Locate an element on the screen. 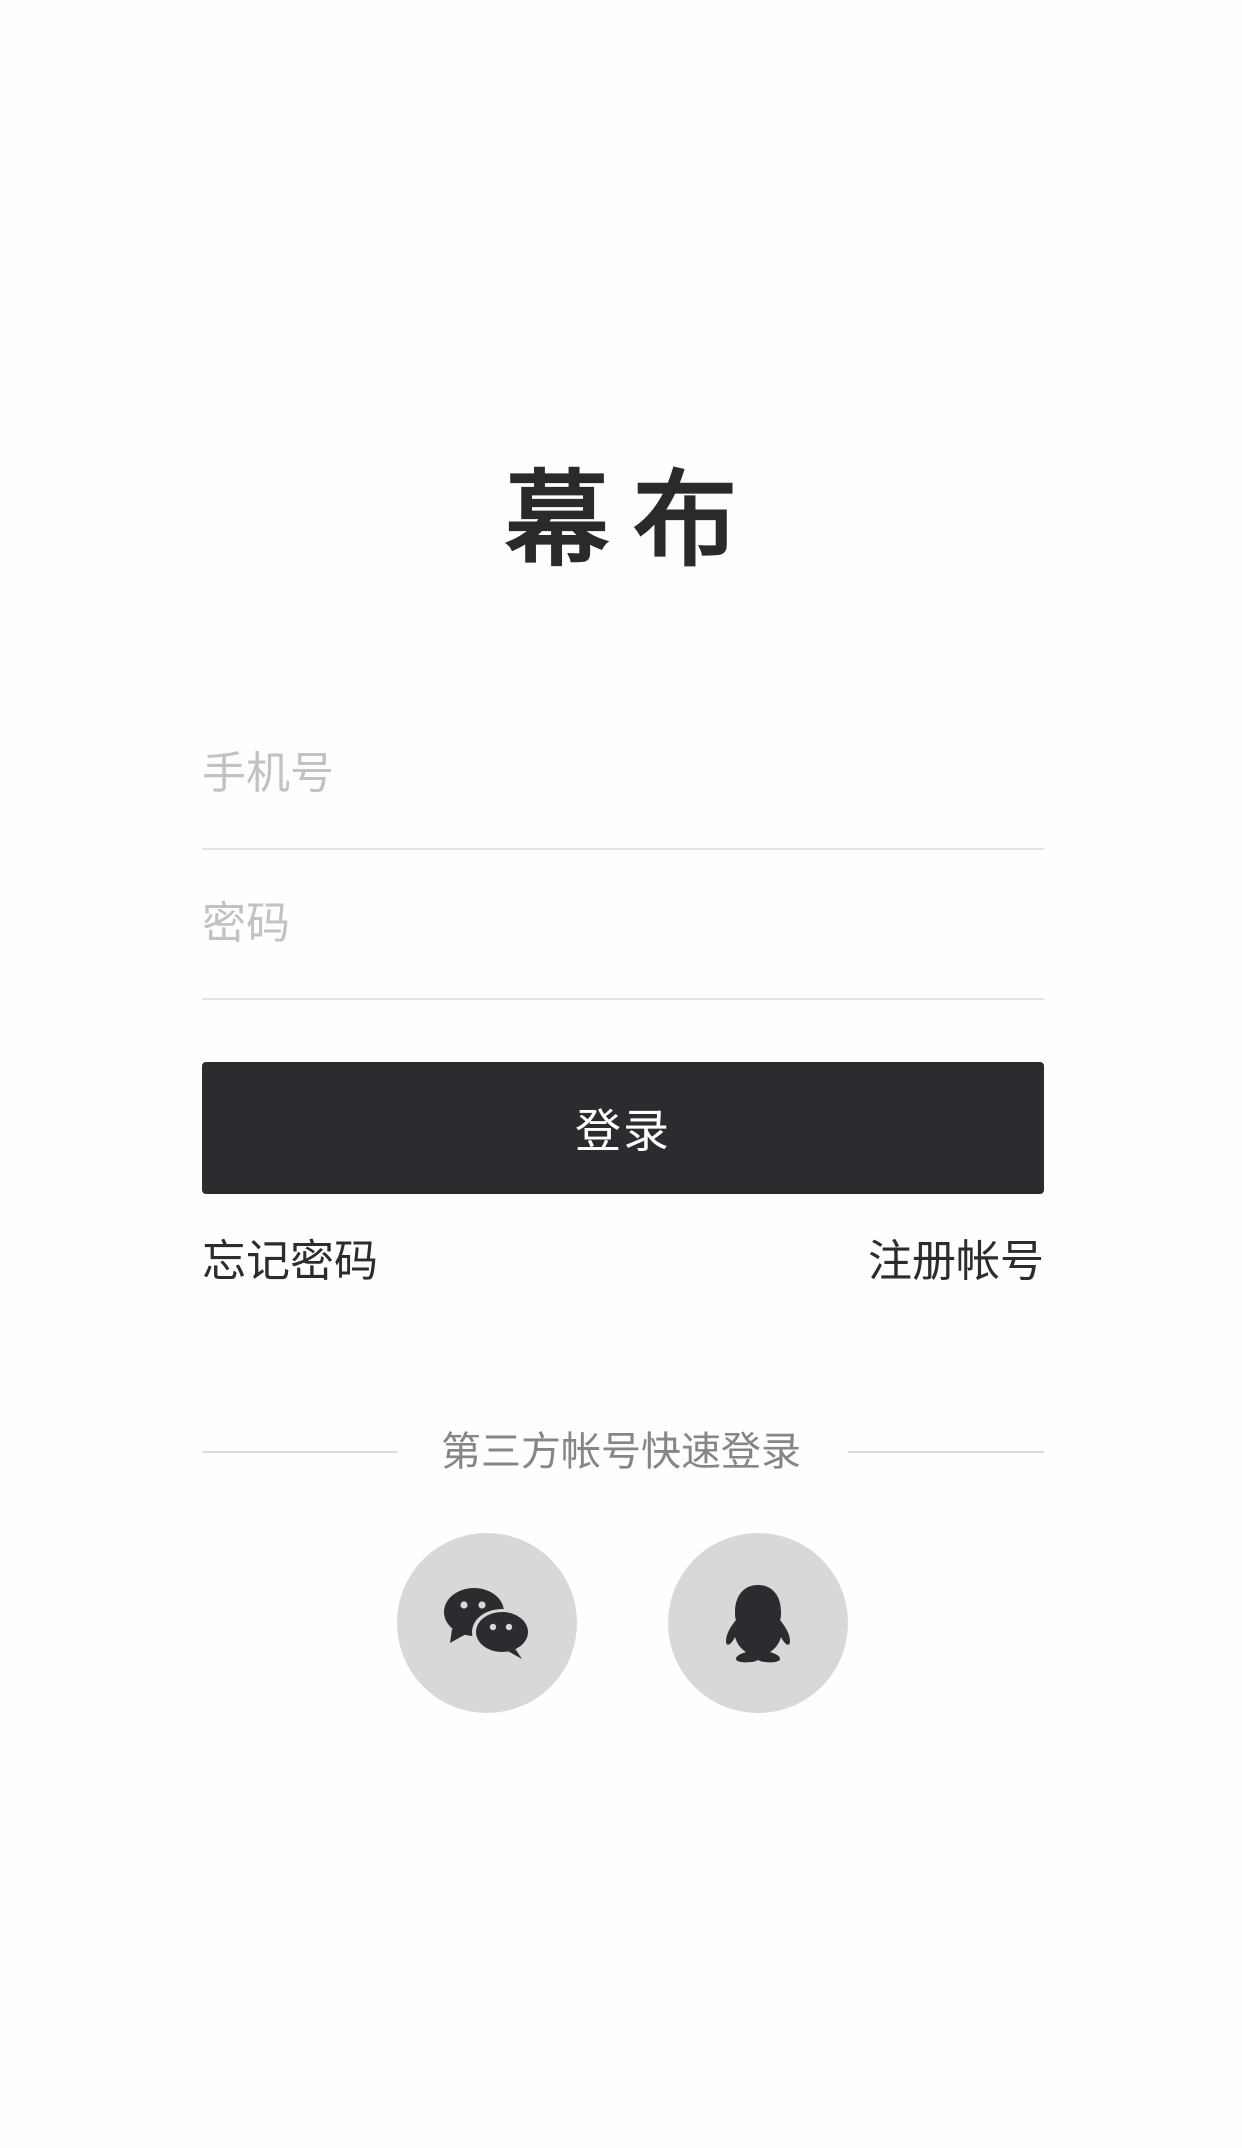  divider-line-right is located at coordinates (946, 1452).